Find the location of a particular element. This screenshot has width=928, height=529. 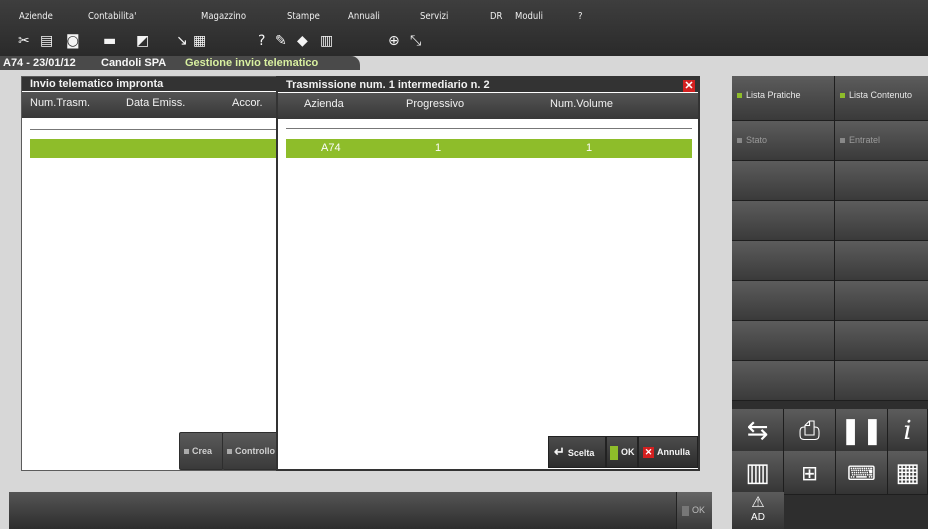

info-icon: i is located at coordinates (908, 431).